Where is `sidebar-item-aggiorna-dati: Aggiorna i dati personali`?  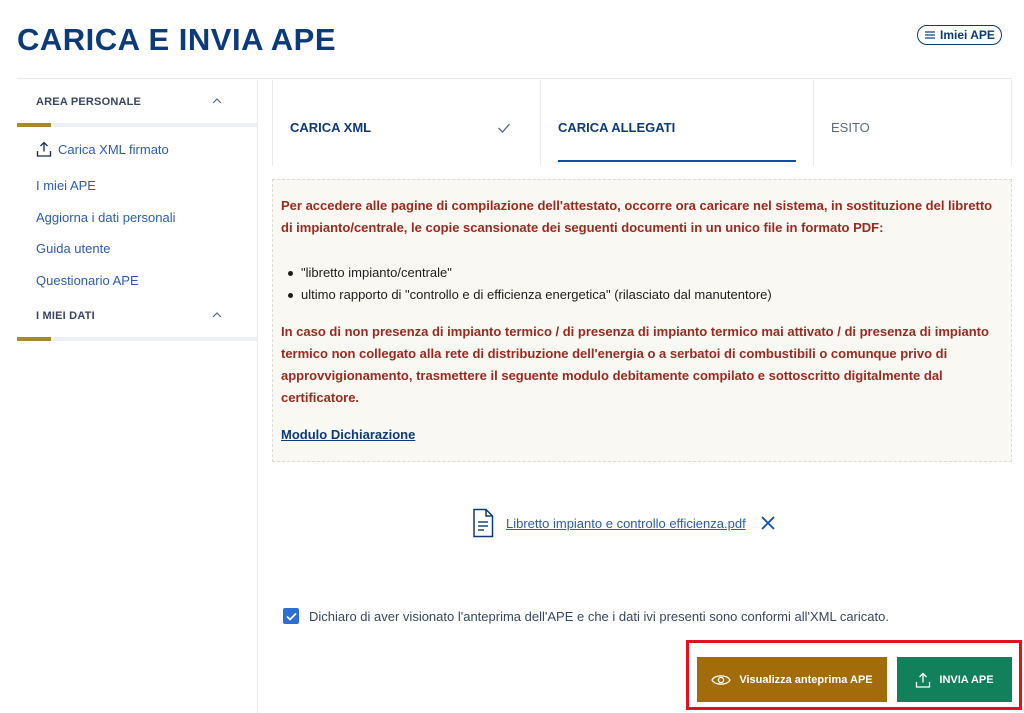
sidebar-item-aggiorna-dati: Aggiorna i dati personali is located at coordinates (105, 217).